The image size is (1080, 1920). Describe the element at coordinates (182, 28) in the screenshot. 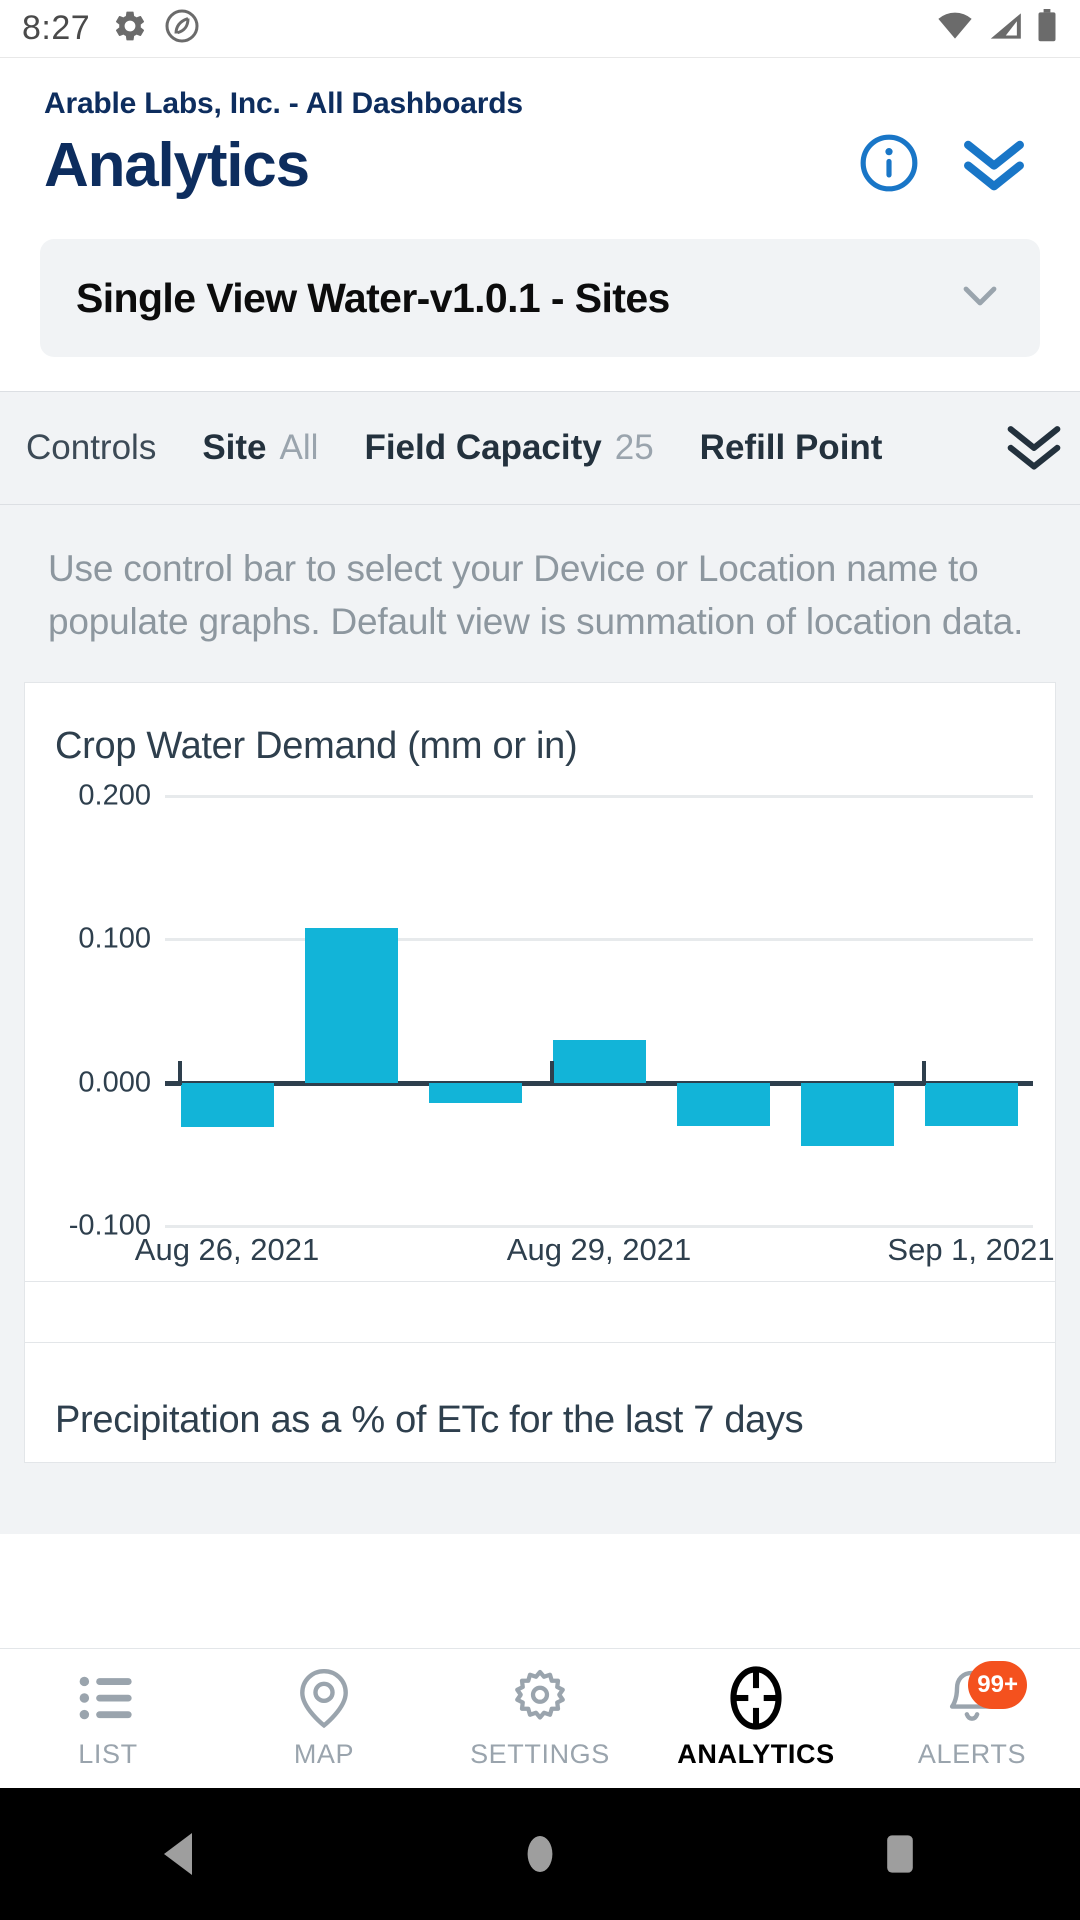

I see `arable-logo-icon` at that location.